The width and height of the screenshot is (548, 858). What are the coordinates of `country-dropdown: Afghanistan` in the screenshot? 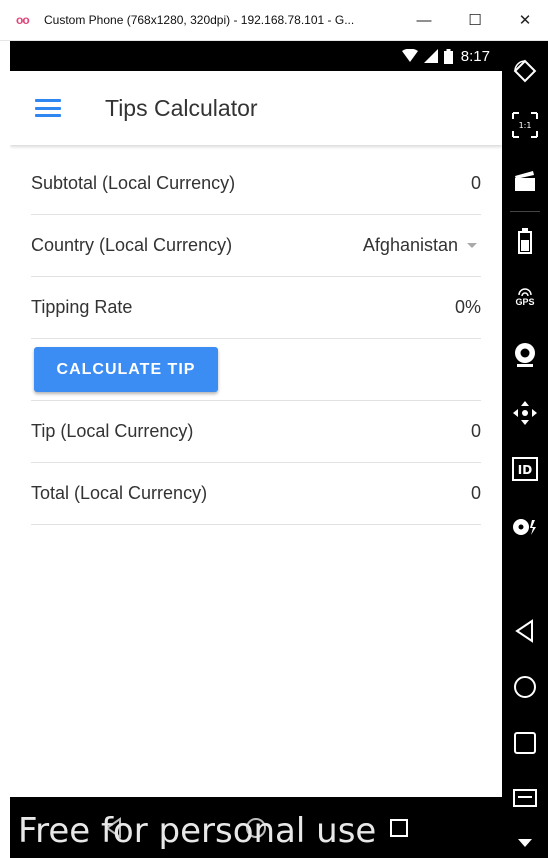 It's located at (422, 245).